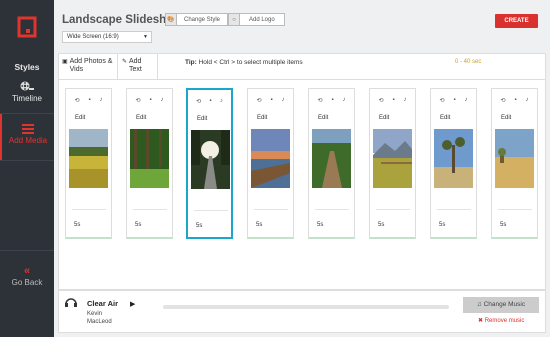 This screenshot has height=337, width=550. Describe the element at coordinates (504, 321) in the screenshot. I see `remove-music-label: Remove music` at that location.